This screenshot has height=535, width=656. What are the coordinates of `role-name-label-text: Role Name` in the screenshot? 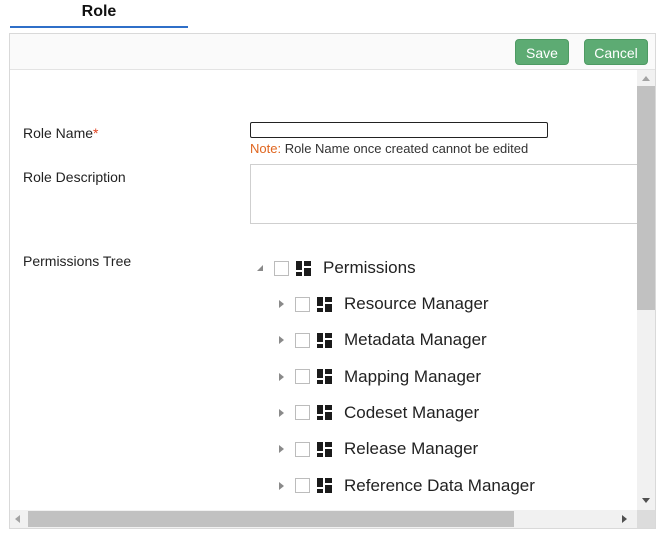 It's located at (58, 133).